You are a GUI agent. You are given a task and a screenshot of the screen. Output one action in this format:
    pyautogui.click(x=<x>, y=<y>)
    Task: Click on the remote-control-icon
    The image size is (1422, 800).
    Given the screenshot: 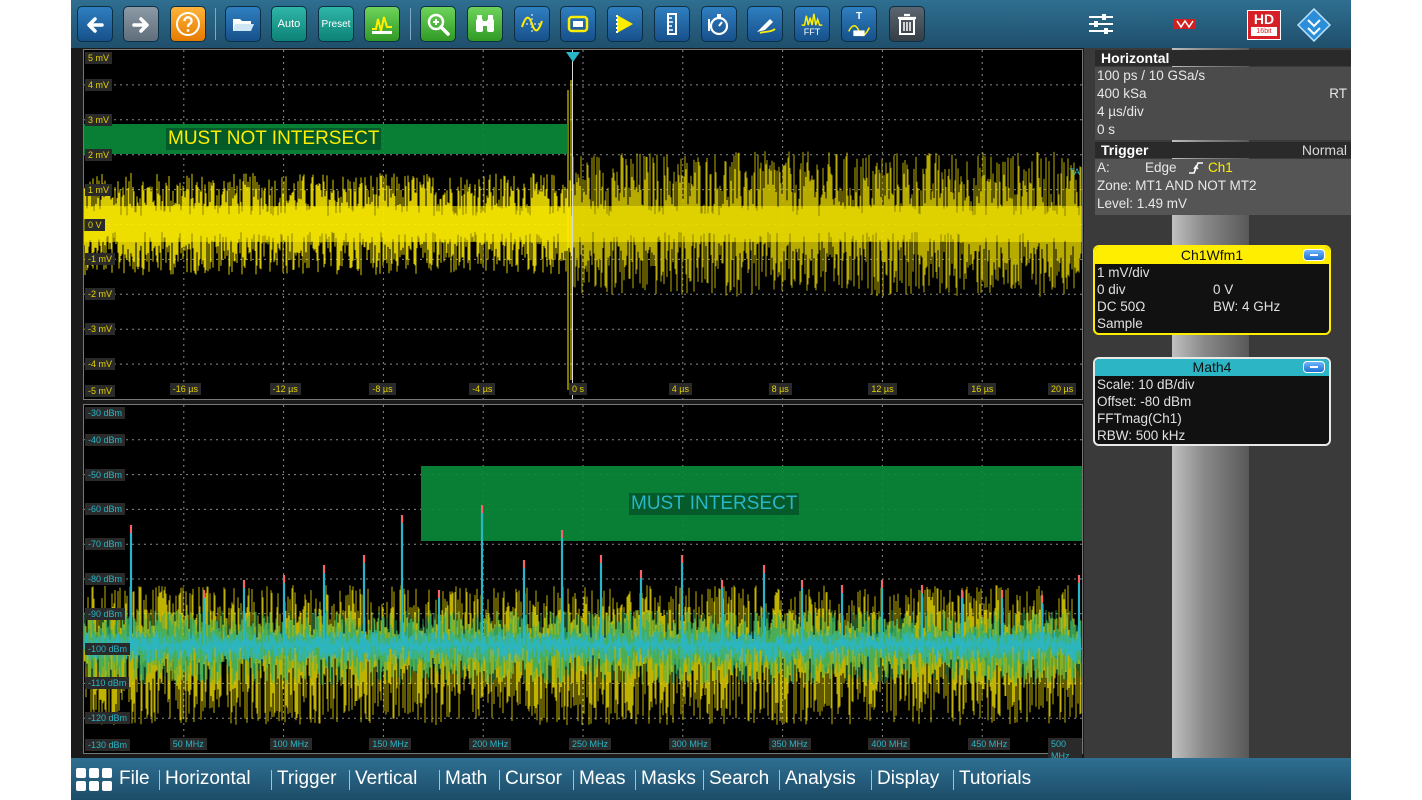 What is the action you would take?
    pyautogui.click(x=1185, y=24)
    